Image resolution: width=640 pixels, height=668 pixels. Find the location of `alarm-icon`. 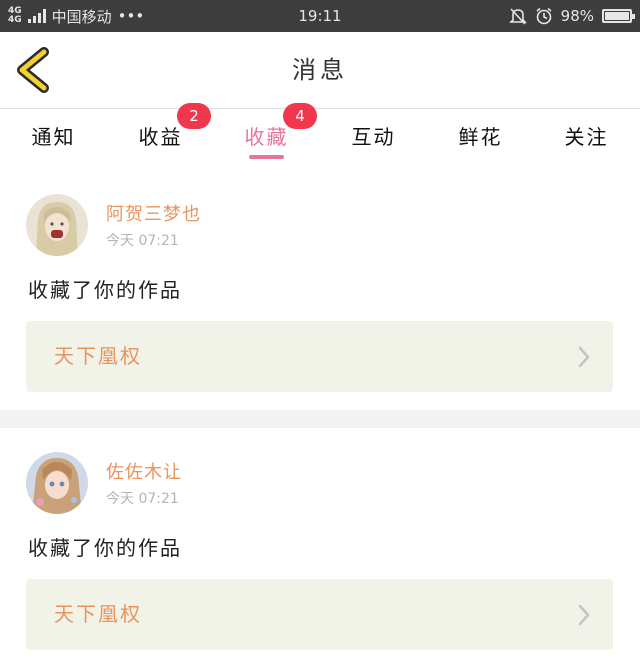

alarm-icon is located at coordinates (544, 16).